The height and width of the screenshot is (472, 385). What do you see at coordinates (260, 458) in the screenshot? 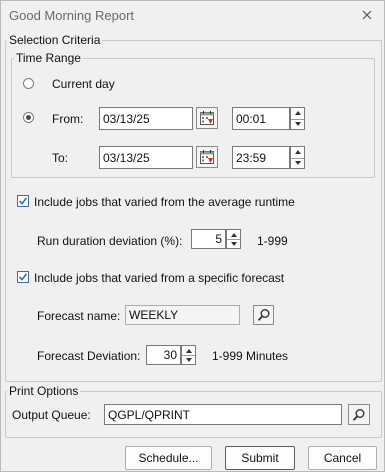
I see `submit-button: Submit` at bounding box center [260, 458].